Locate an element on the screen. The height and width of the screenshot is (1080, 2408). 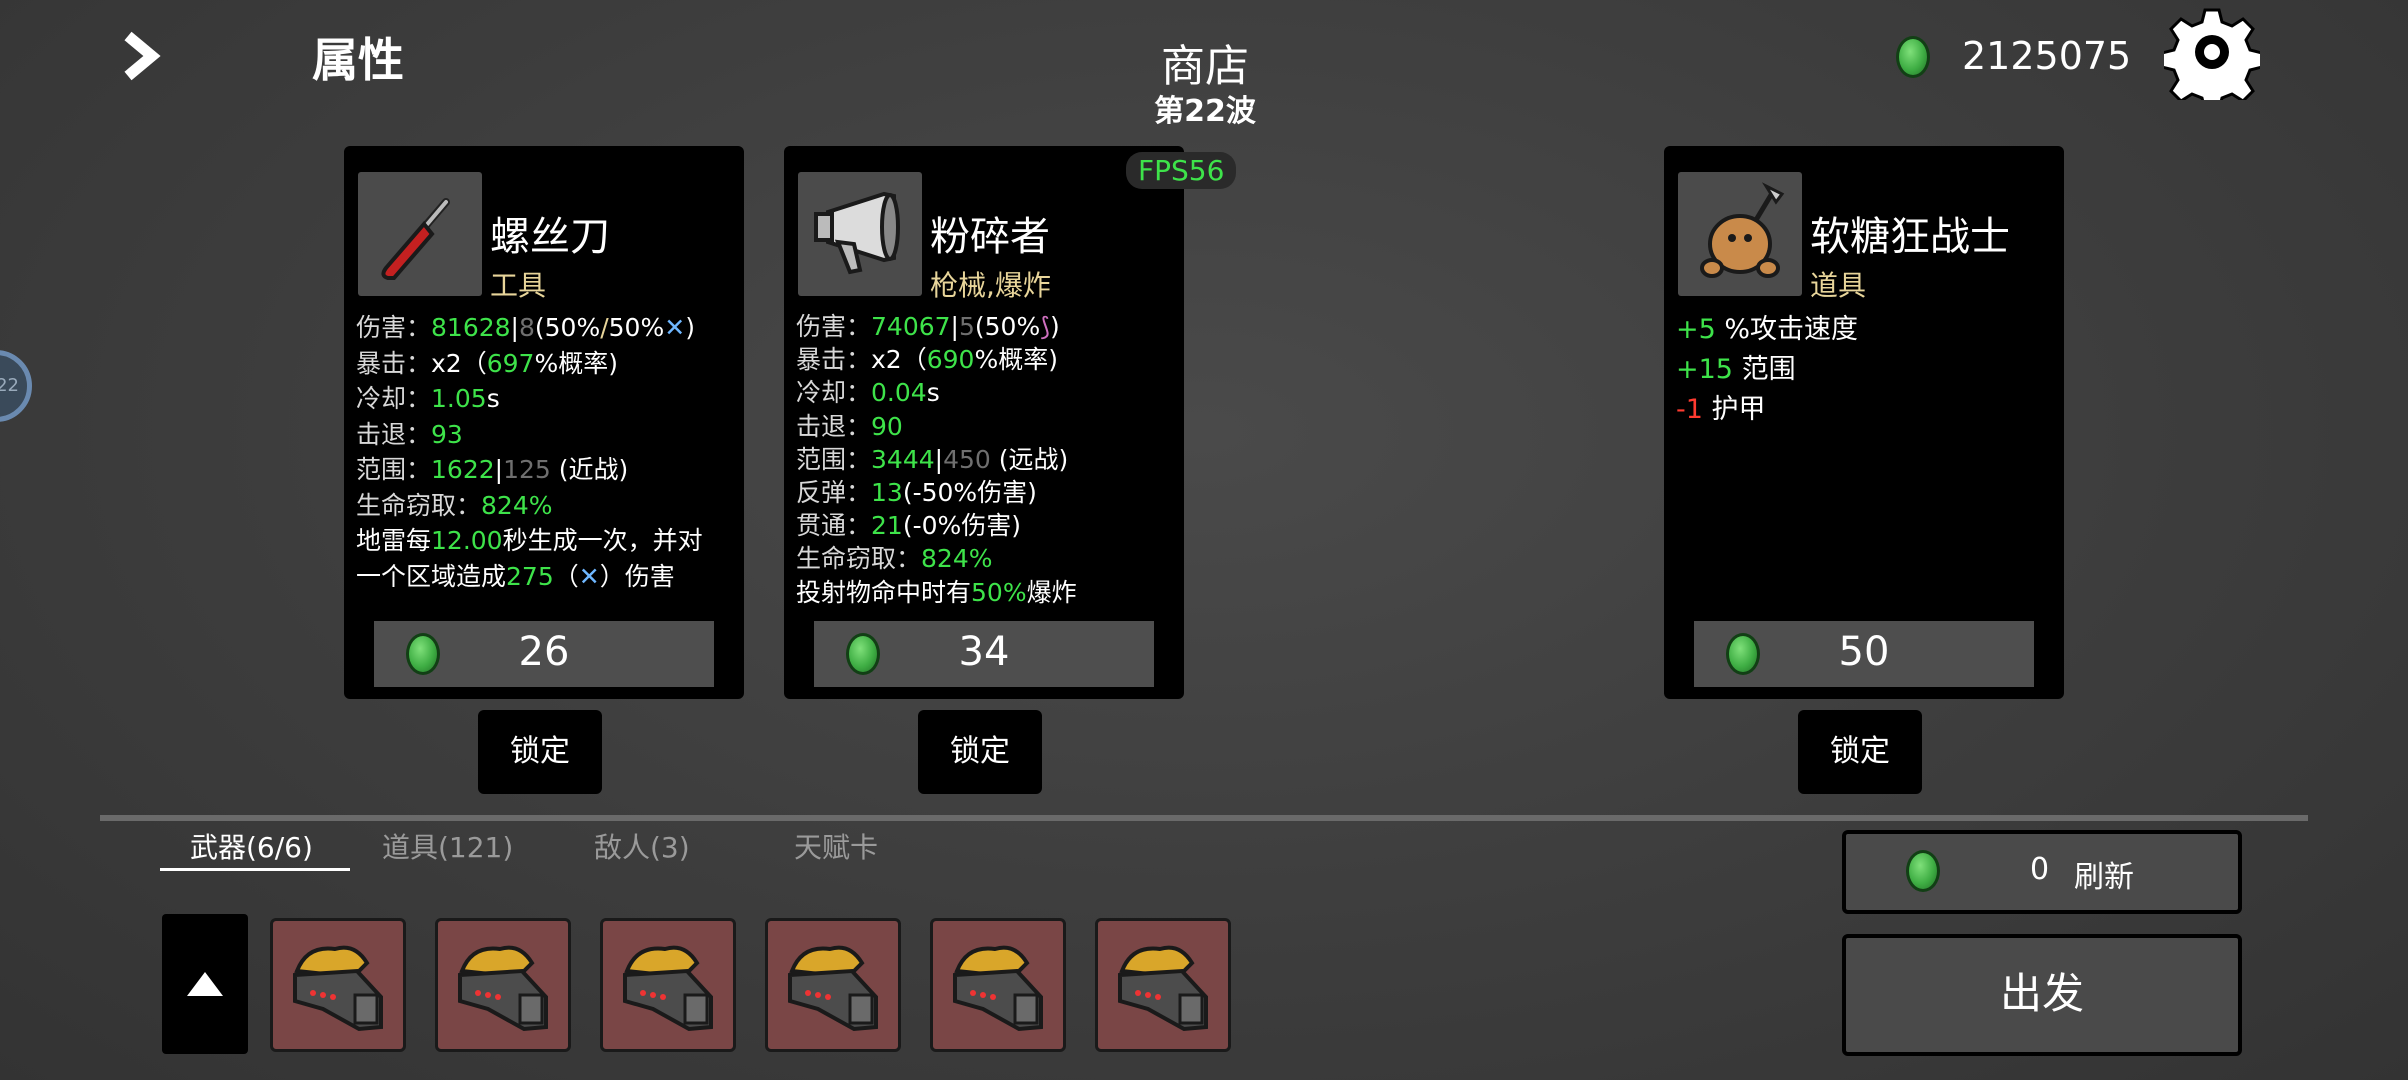
side-badge: 22 is located at coordinates (16, 386).